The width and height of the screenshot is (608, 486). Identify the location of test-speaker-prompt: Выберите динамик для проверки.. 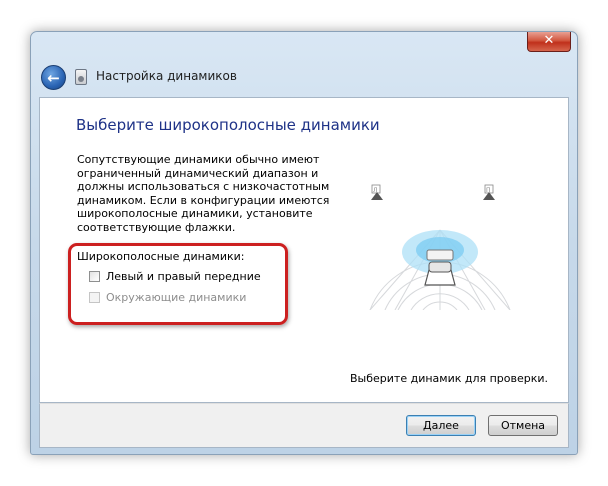
(449, 378).